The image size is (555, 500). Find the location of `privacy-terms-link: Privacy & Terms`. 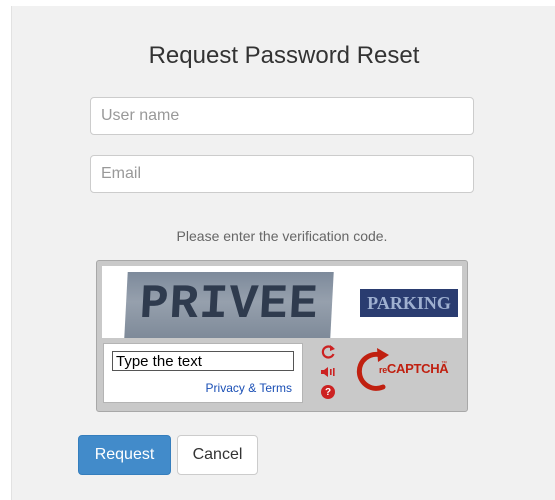

privacy-terms-link: Privacy & Terms is located at coordinates (249, 388).